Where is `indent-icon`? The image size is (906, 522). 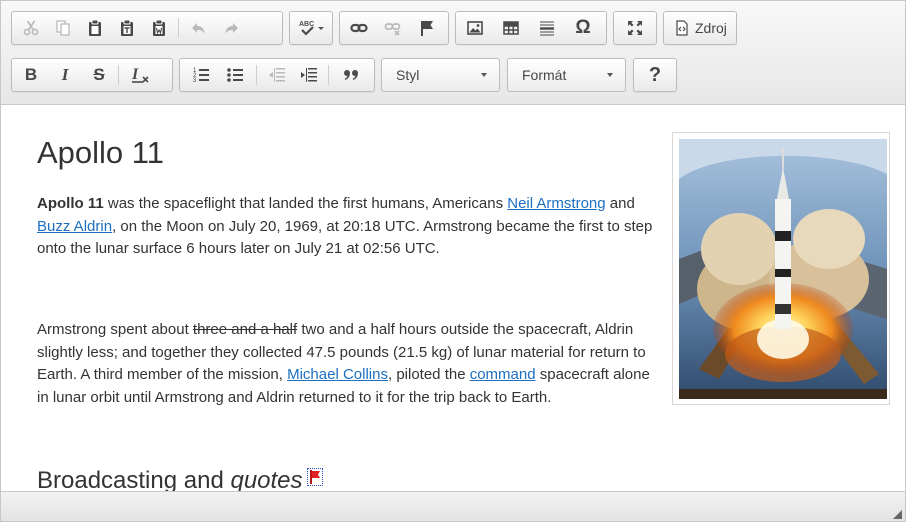
indent-icon is located at coordinates (309, 75).